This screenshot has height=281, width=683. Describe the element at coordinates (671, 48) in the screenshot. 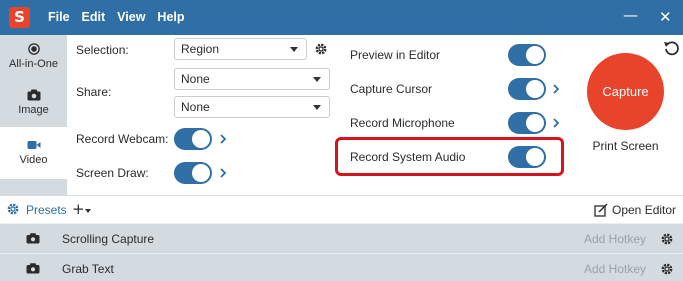

I see `reset-icon` at that location.